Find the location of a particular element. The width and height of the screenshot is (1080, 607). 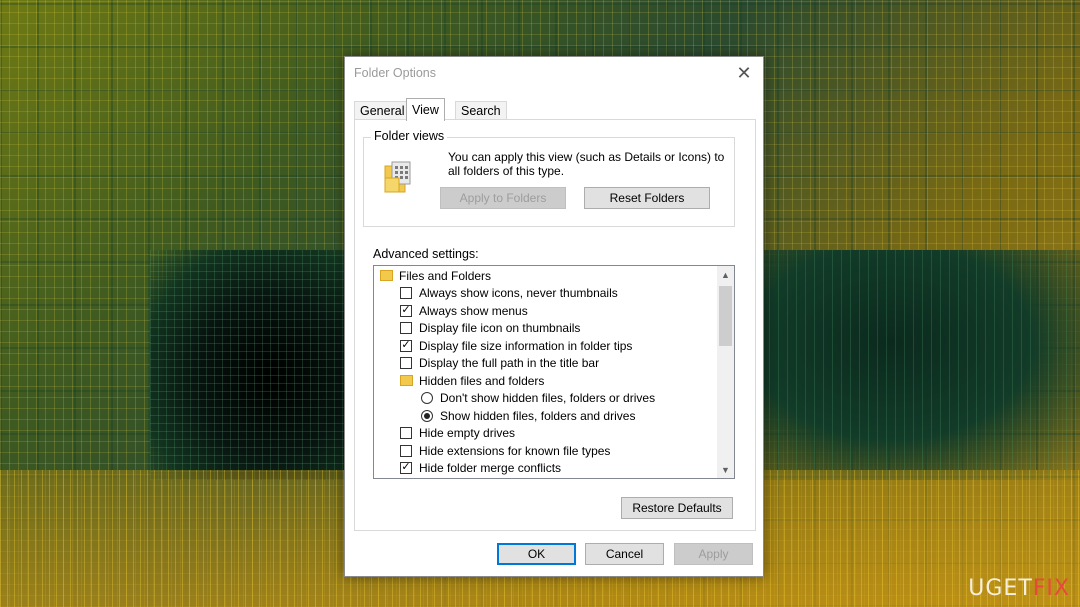

tree-item-hide-merge-conflicts: ✓ Hide folder merge conflicts is located at coordinates (480, 467).